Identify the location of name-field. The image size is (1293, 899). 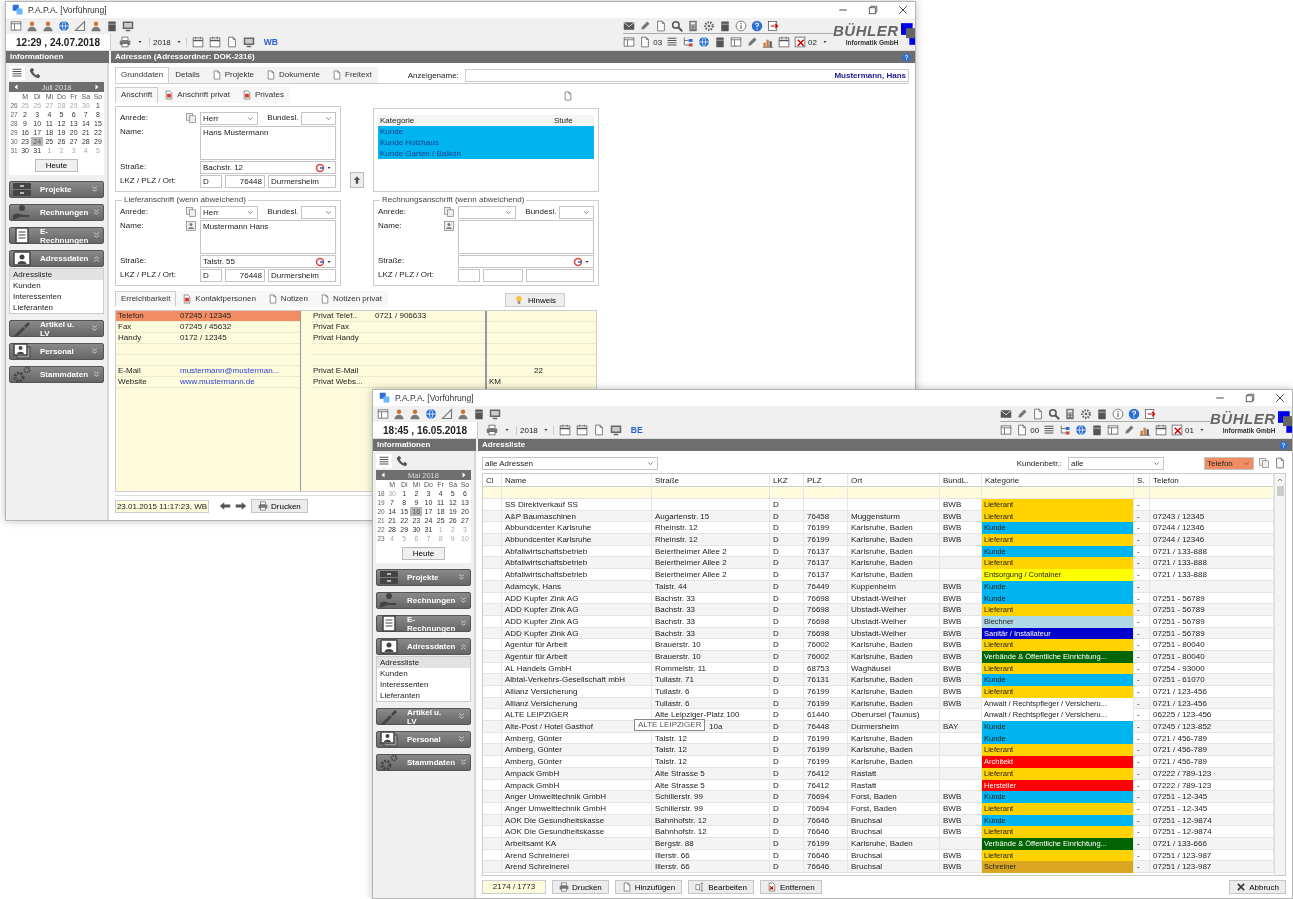
(526, 237).